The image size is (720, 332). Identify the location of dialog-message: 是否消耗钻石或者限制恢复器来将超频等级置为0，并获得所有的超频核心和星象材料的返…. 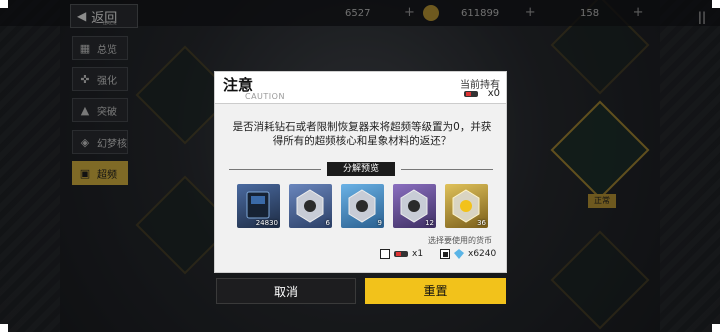
(362, 134).